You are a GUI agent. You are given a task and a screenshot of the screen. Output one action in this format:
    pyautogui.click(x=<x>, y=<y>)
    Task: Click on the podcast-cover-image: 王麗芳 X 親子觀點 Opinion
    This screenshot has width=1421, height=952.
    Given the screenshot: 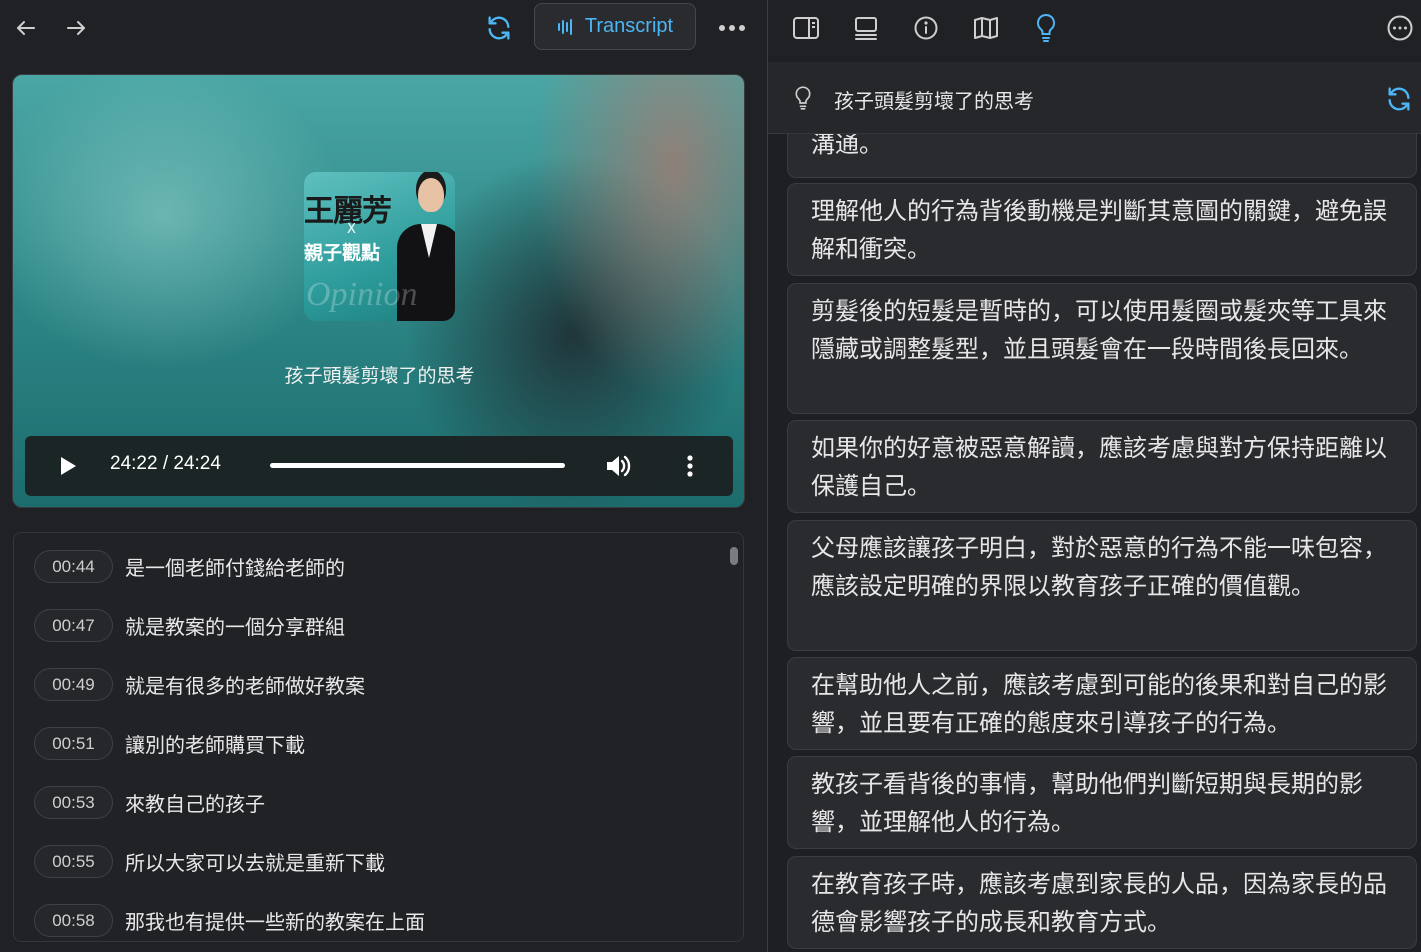 What is the action you would take?
    pyautogui.click(x=379, y=246)
    